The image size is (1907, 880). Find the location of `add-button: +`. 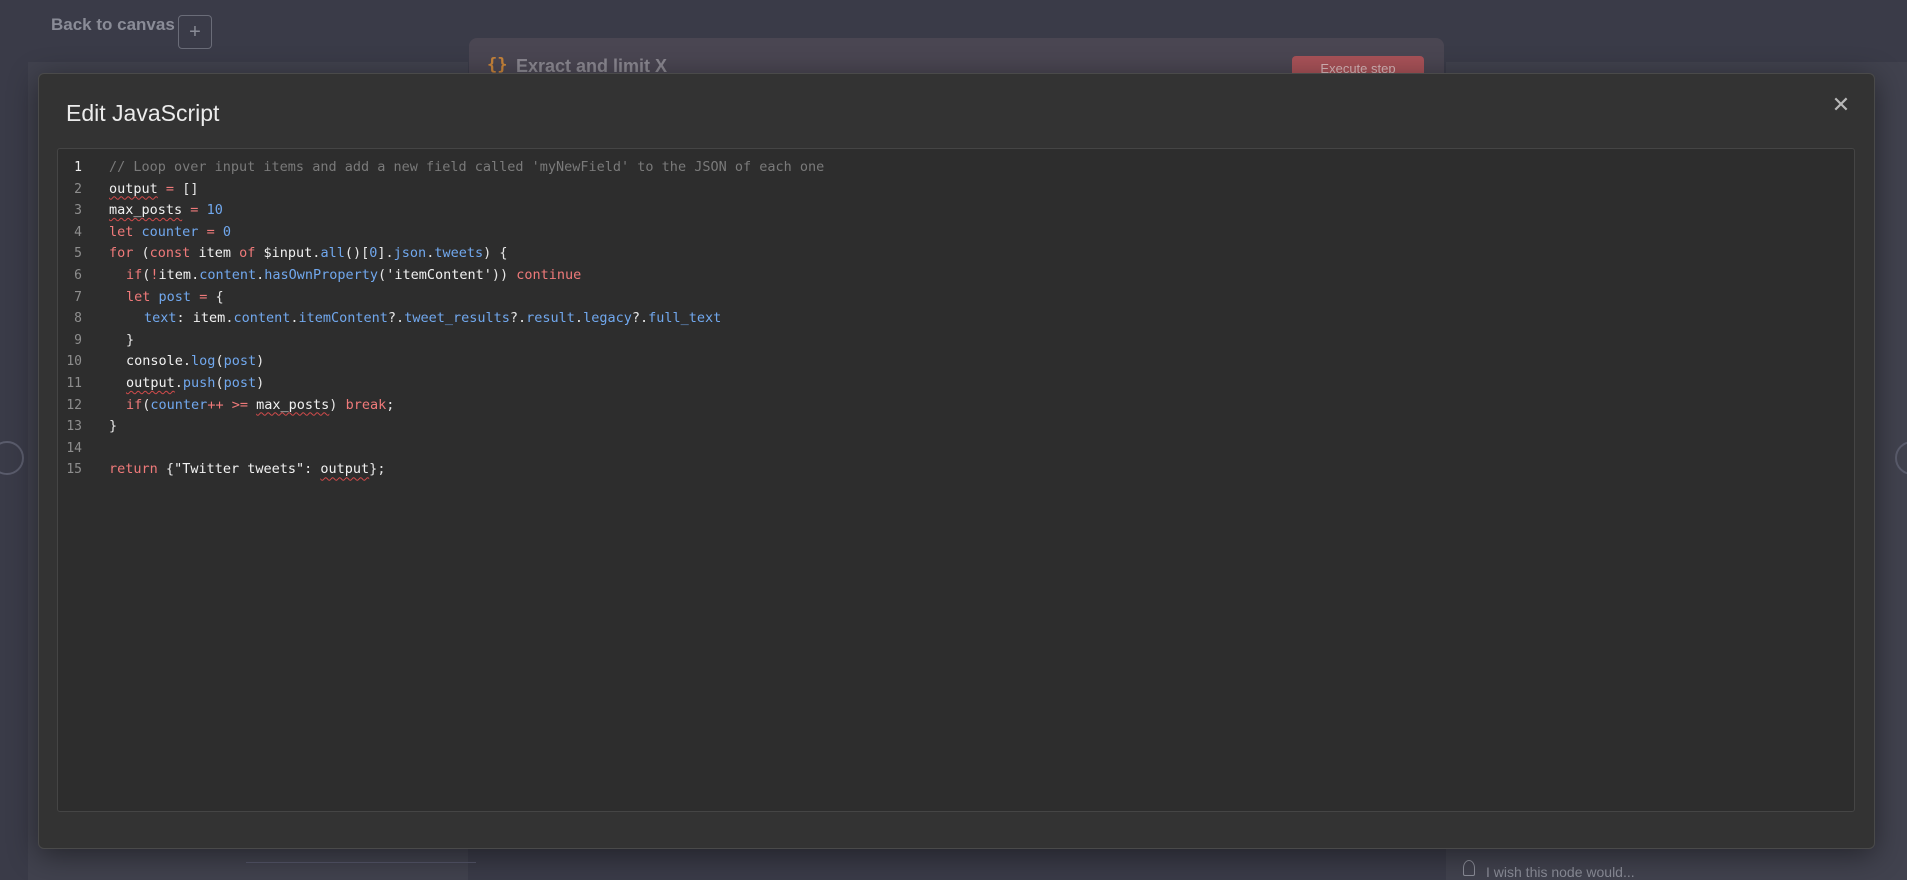

add-button: + is located at coordinates (195, 32).